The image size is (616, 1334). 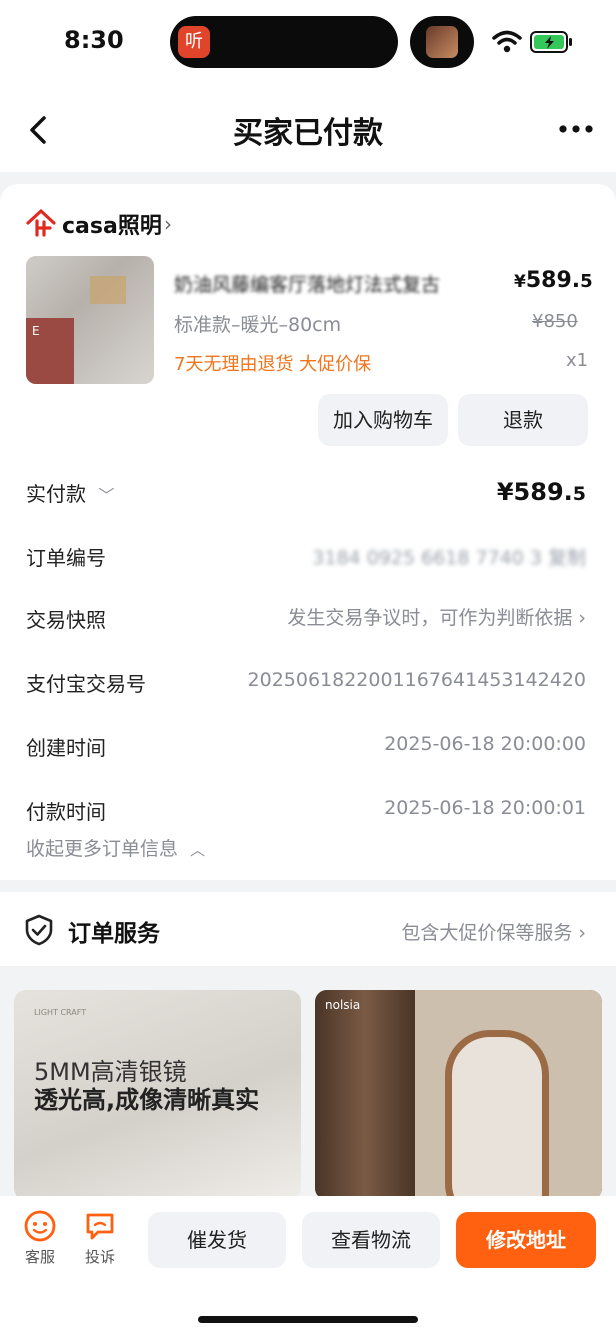 I want to click on pay-time-value: 2025-06-18 20:00:01, so click(x=485, y=808).